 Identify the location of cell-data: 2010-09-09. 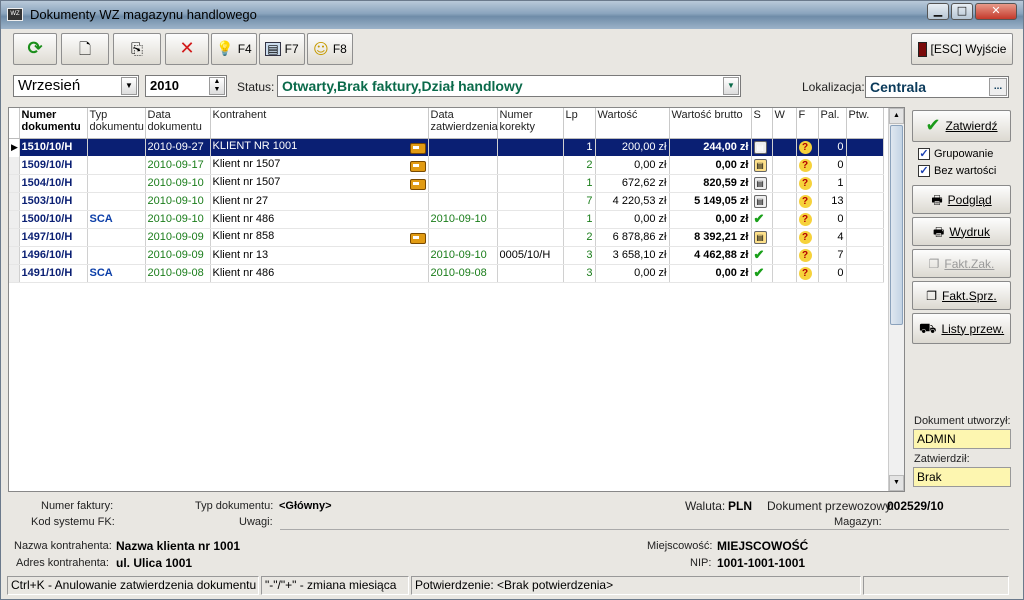
(178, 237).